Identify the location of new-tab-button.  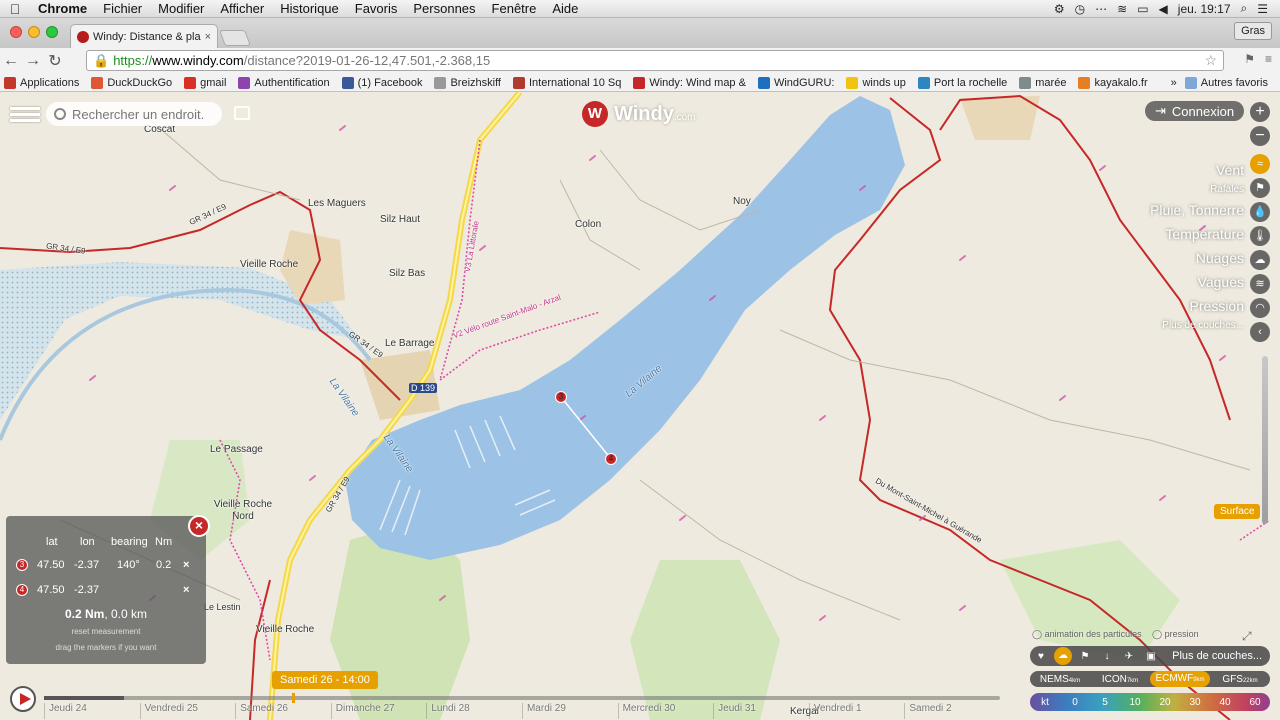
(235, 38).